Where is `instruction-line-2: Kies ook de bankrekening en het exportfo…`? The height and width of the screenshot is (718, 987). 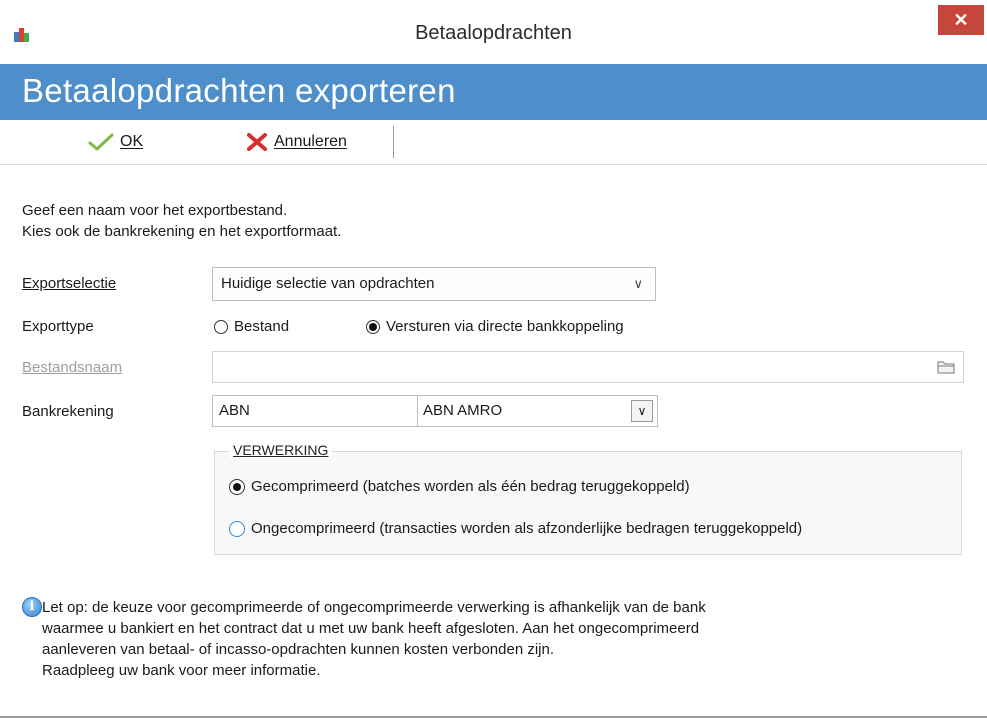 instruction-line-2: Kies ook de bankrekening en het exportfo… is located at coordinates (182, 231).